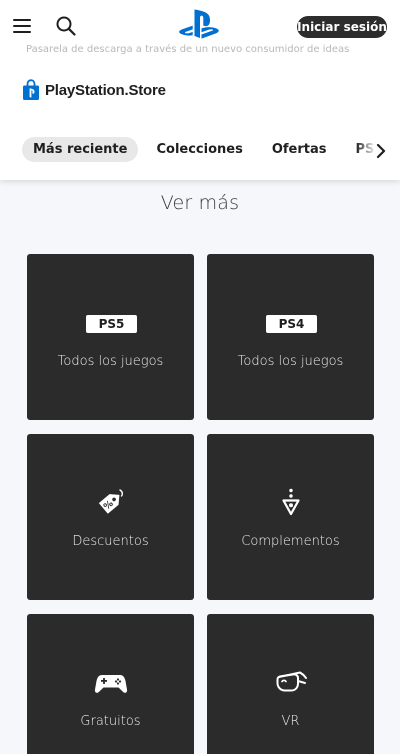  I want to click on tab-mas-reciente: Más reciente, so click(80, 149).